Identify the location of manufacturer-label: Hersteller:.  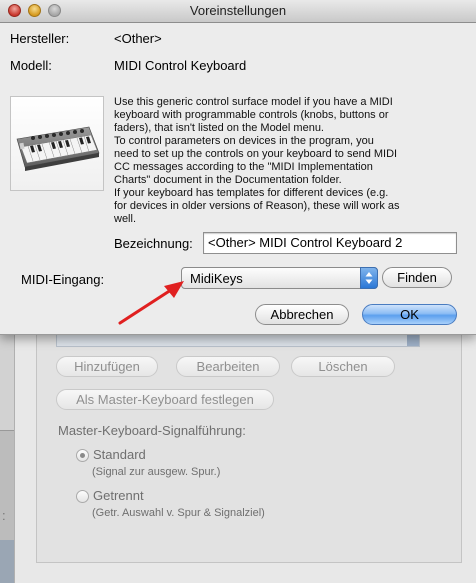
(40, 38).